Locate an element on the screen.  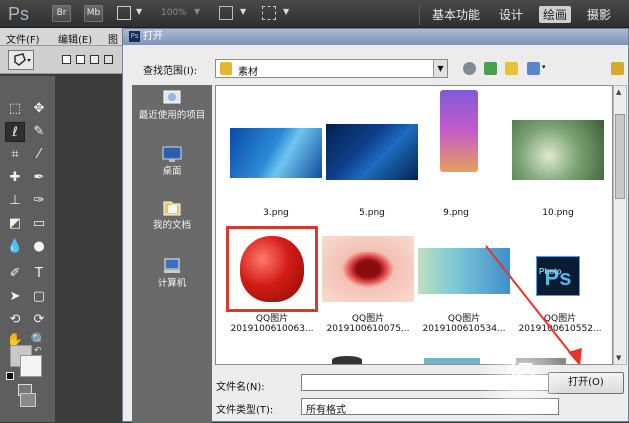
zoom-level: 100% is located at coordinates (174, 13).